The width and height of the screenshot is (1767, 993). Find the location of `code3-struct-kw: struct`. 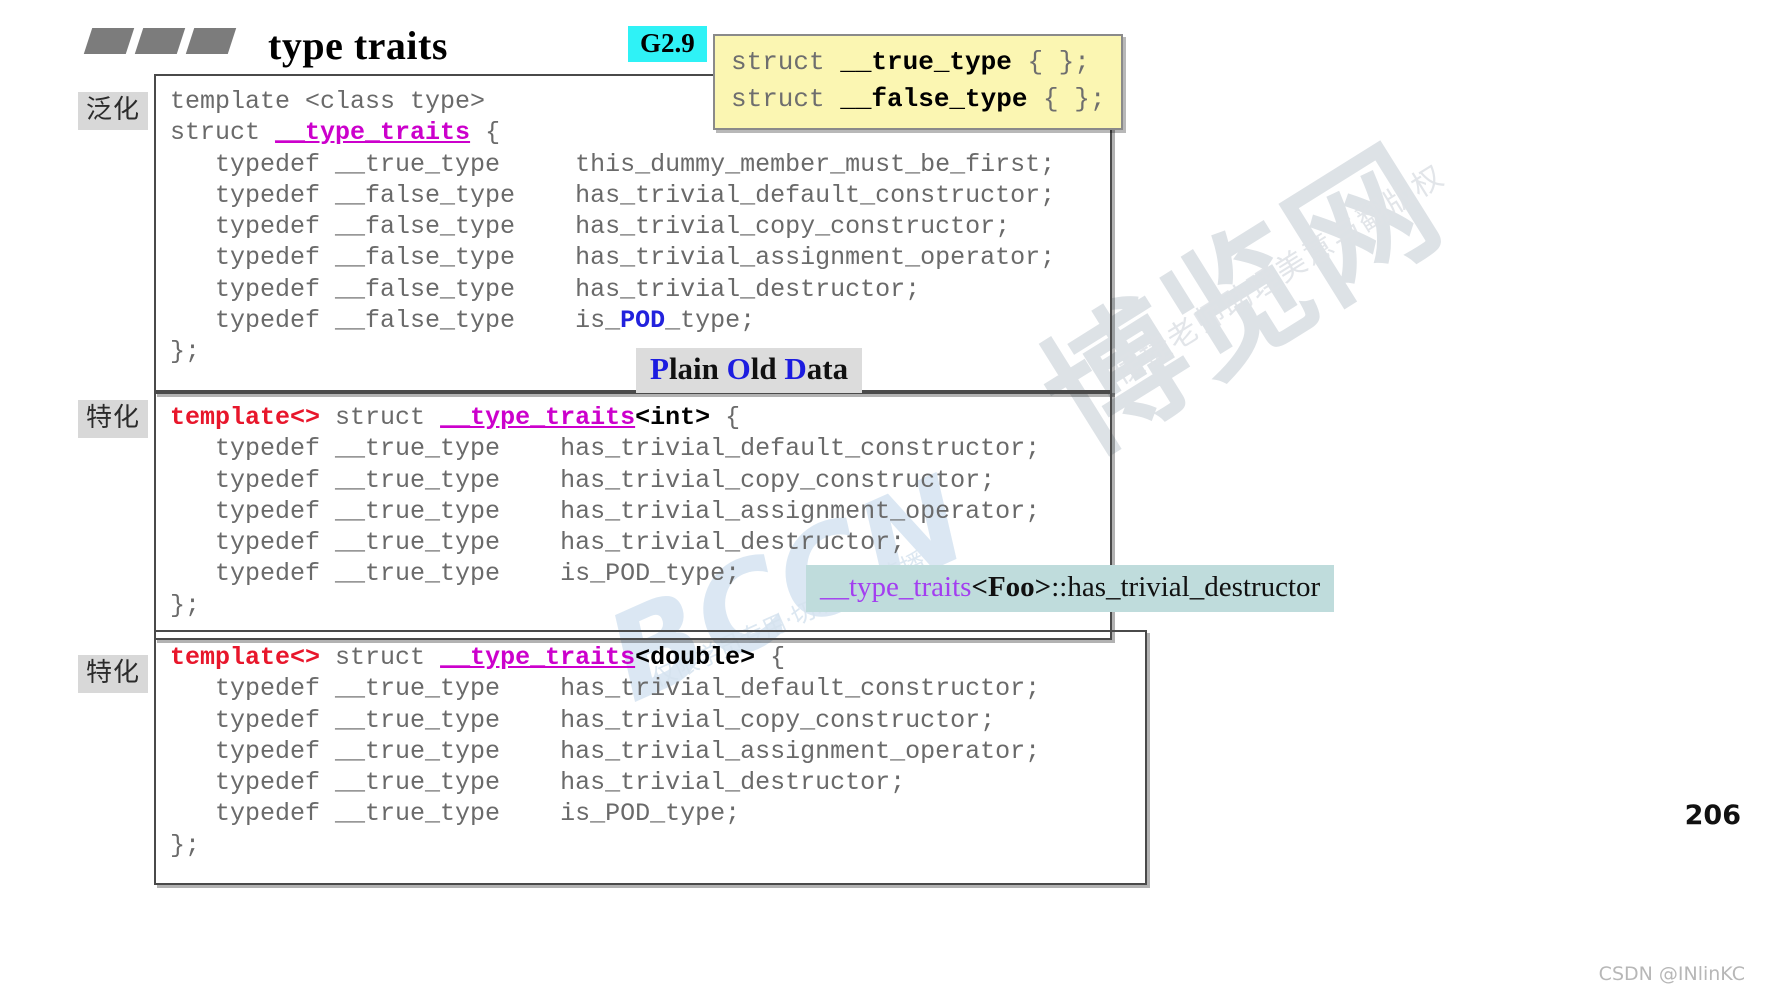

code3-struct-kw: struct is located at coordinates (380, 657).